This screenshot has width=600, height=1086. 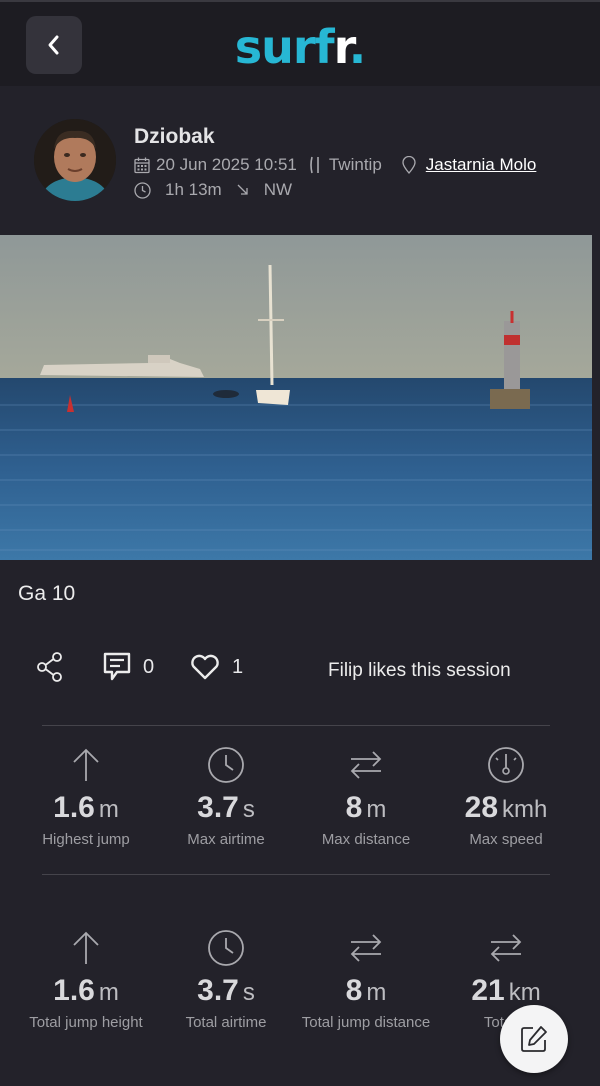 I want to click on like-button: 1, so click(x=216, y=667).